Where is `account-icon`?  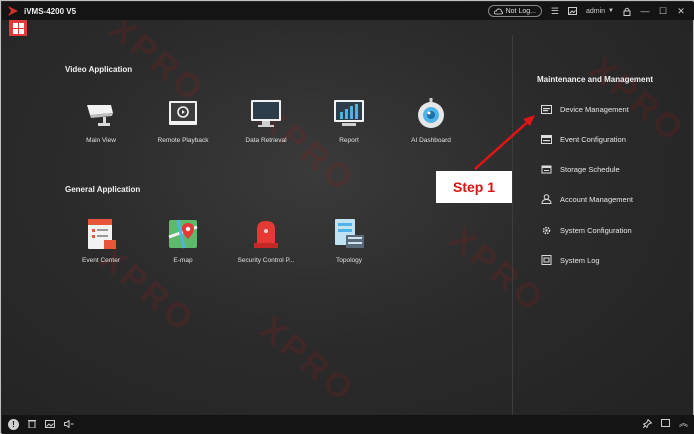
account-icon is located at coordinates (546, 199).